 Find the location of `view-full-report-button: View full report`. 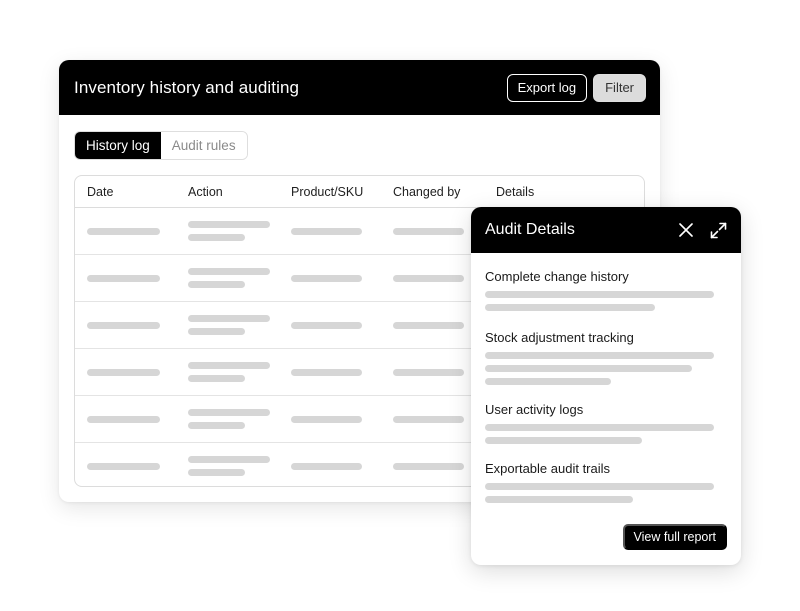

view-full-report-button: View full report is located at coordinates (674, 537).